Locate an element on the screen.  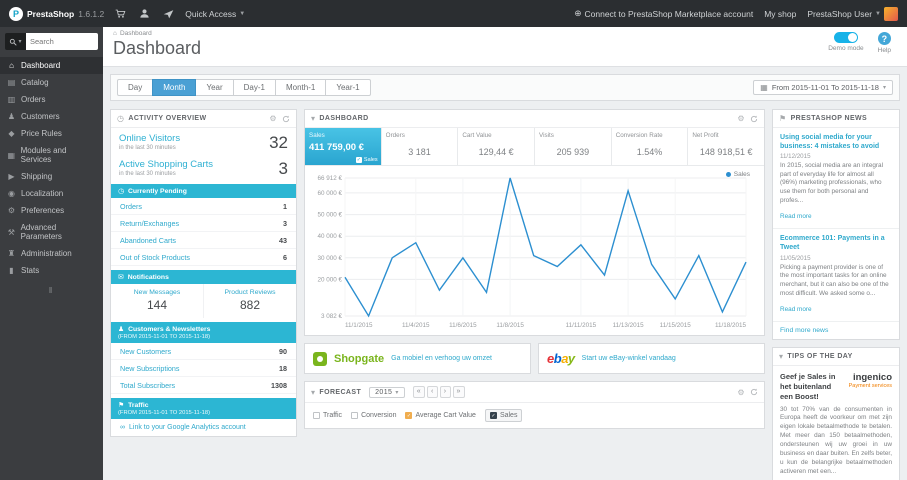
out-of-stock-row: Out of Stock Products 6 is located at coordinates (203, 257).